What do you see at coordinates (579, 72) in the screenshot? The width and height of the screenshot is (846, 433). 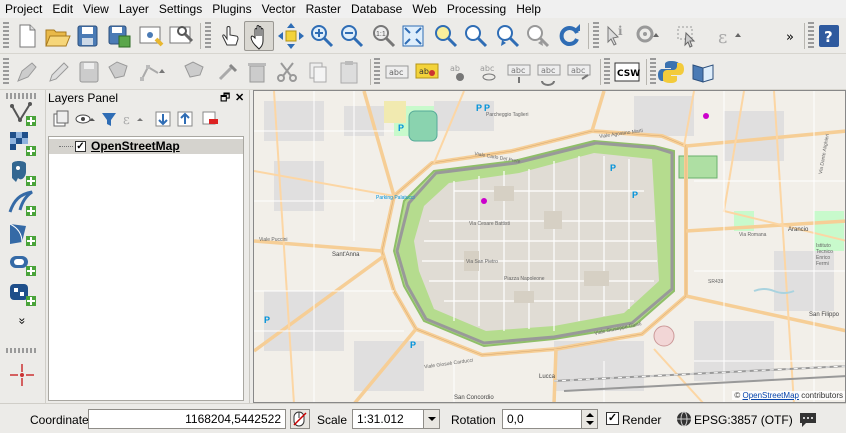 I see `change-label-button: abc` at bounding box center [579, 72].